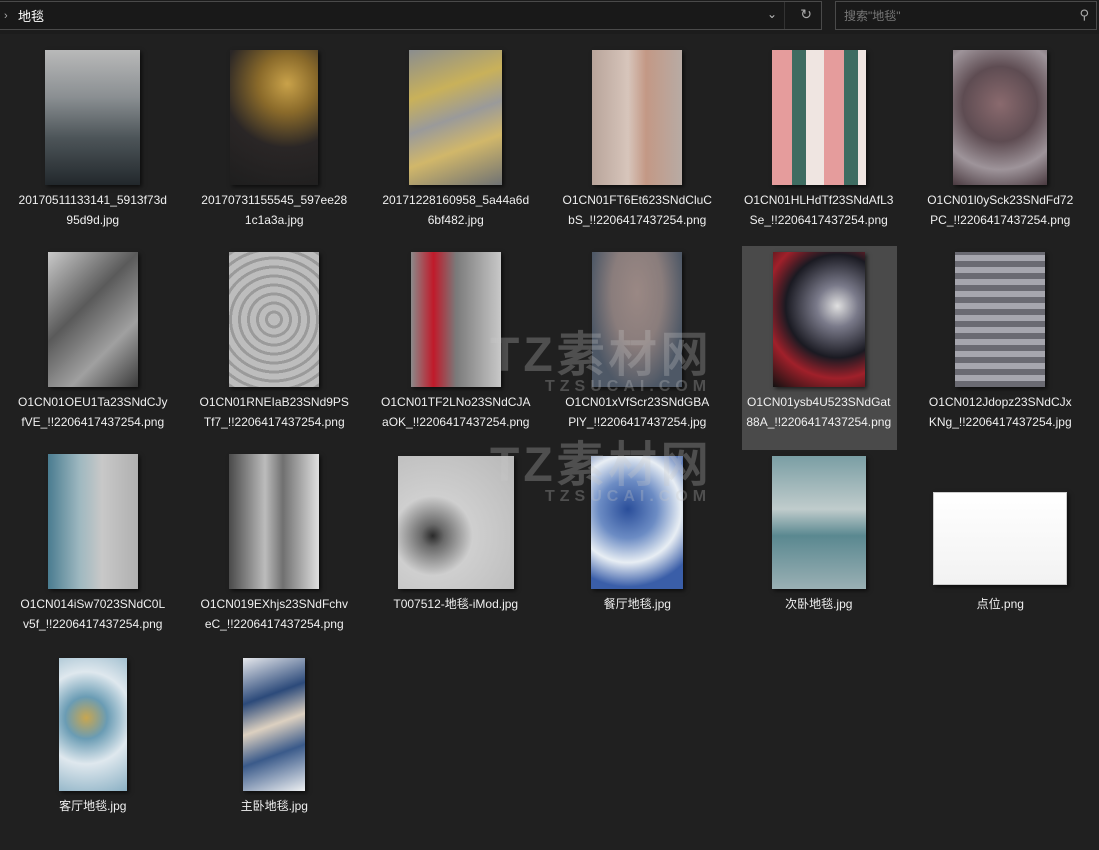  I want to click on address-bar: › 地毯 ⌄ ↻, so click(411, 15).